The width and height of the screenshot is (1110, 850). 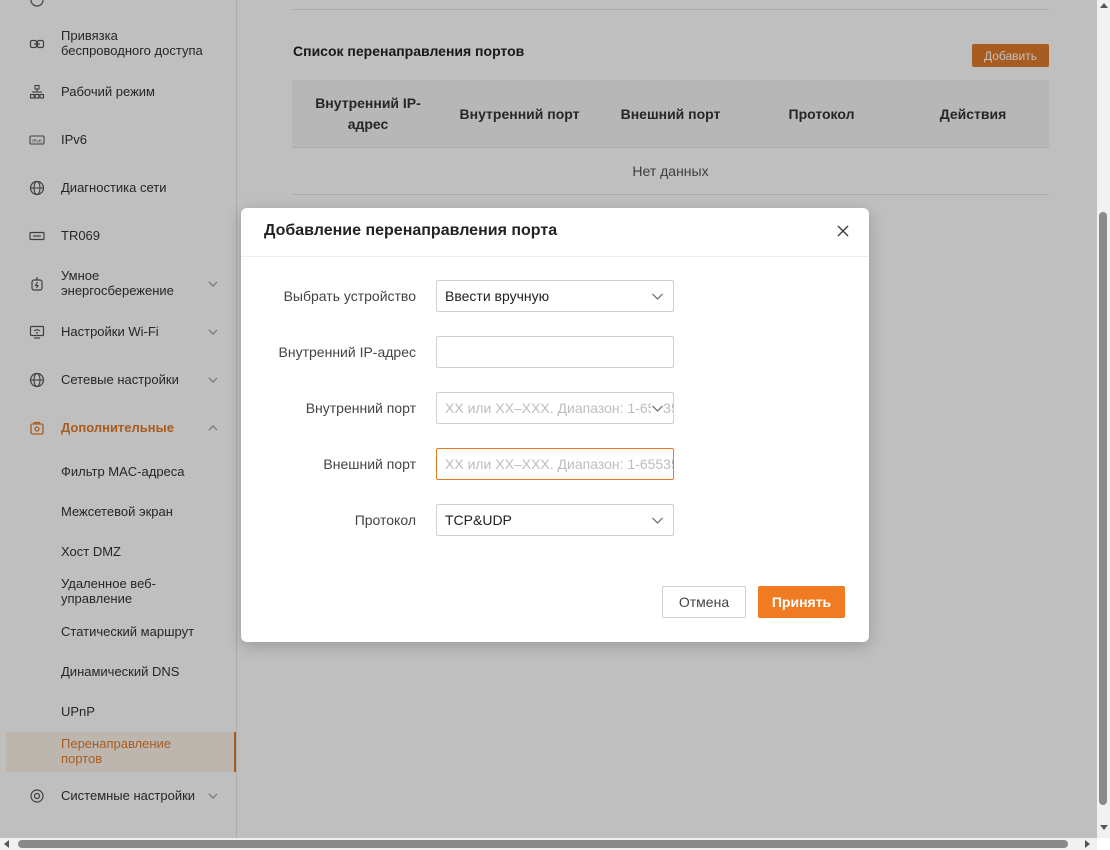 What do you see at coordinates (478, 520) in the screenshot?
I see `protocol-select-value: TCP&UDP` at bounding box center [478, 520].